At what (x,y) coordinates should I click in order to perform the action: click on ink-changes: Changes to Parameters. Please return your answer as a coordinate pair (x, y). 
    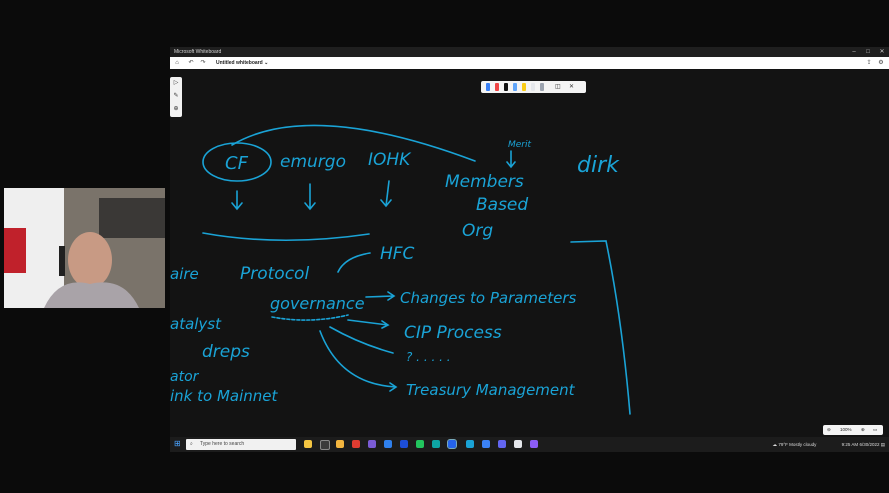
    Looking at the image, I should click on (488, 298).